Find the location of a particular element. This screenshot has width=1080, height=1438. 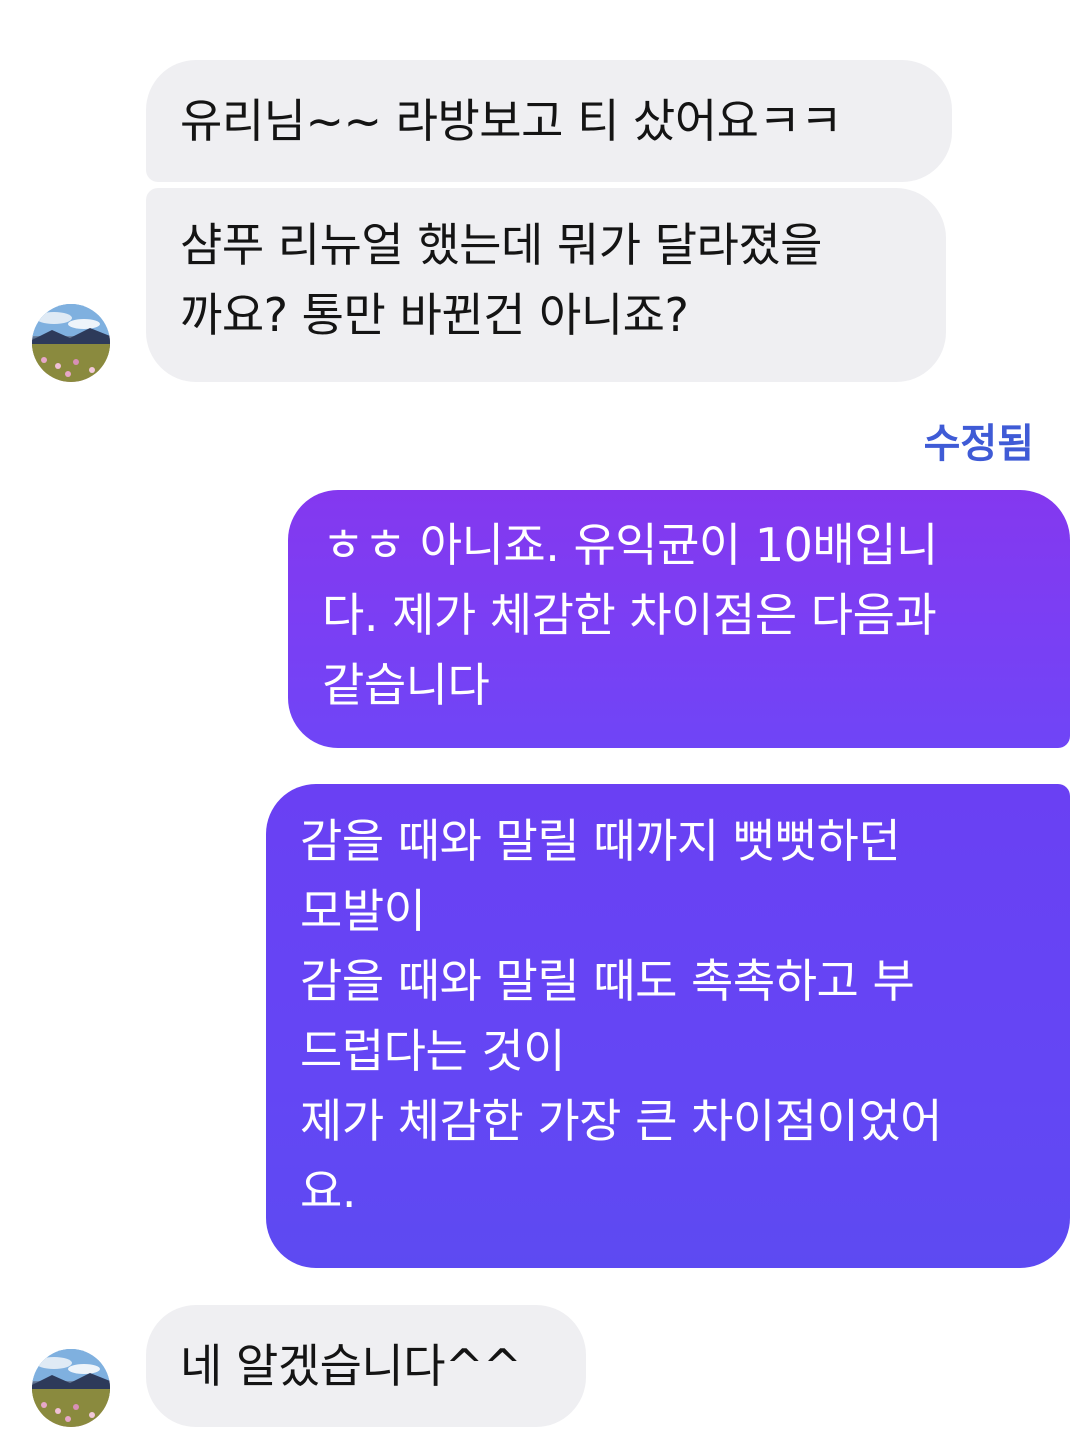

message-text-line: 요. is located at coordinates (328, 1191).